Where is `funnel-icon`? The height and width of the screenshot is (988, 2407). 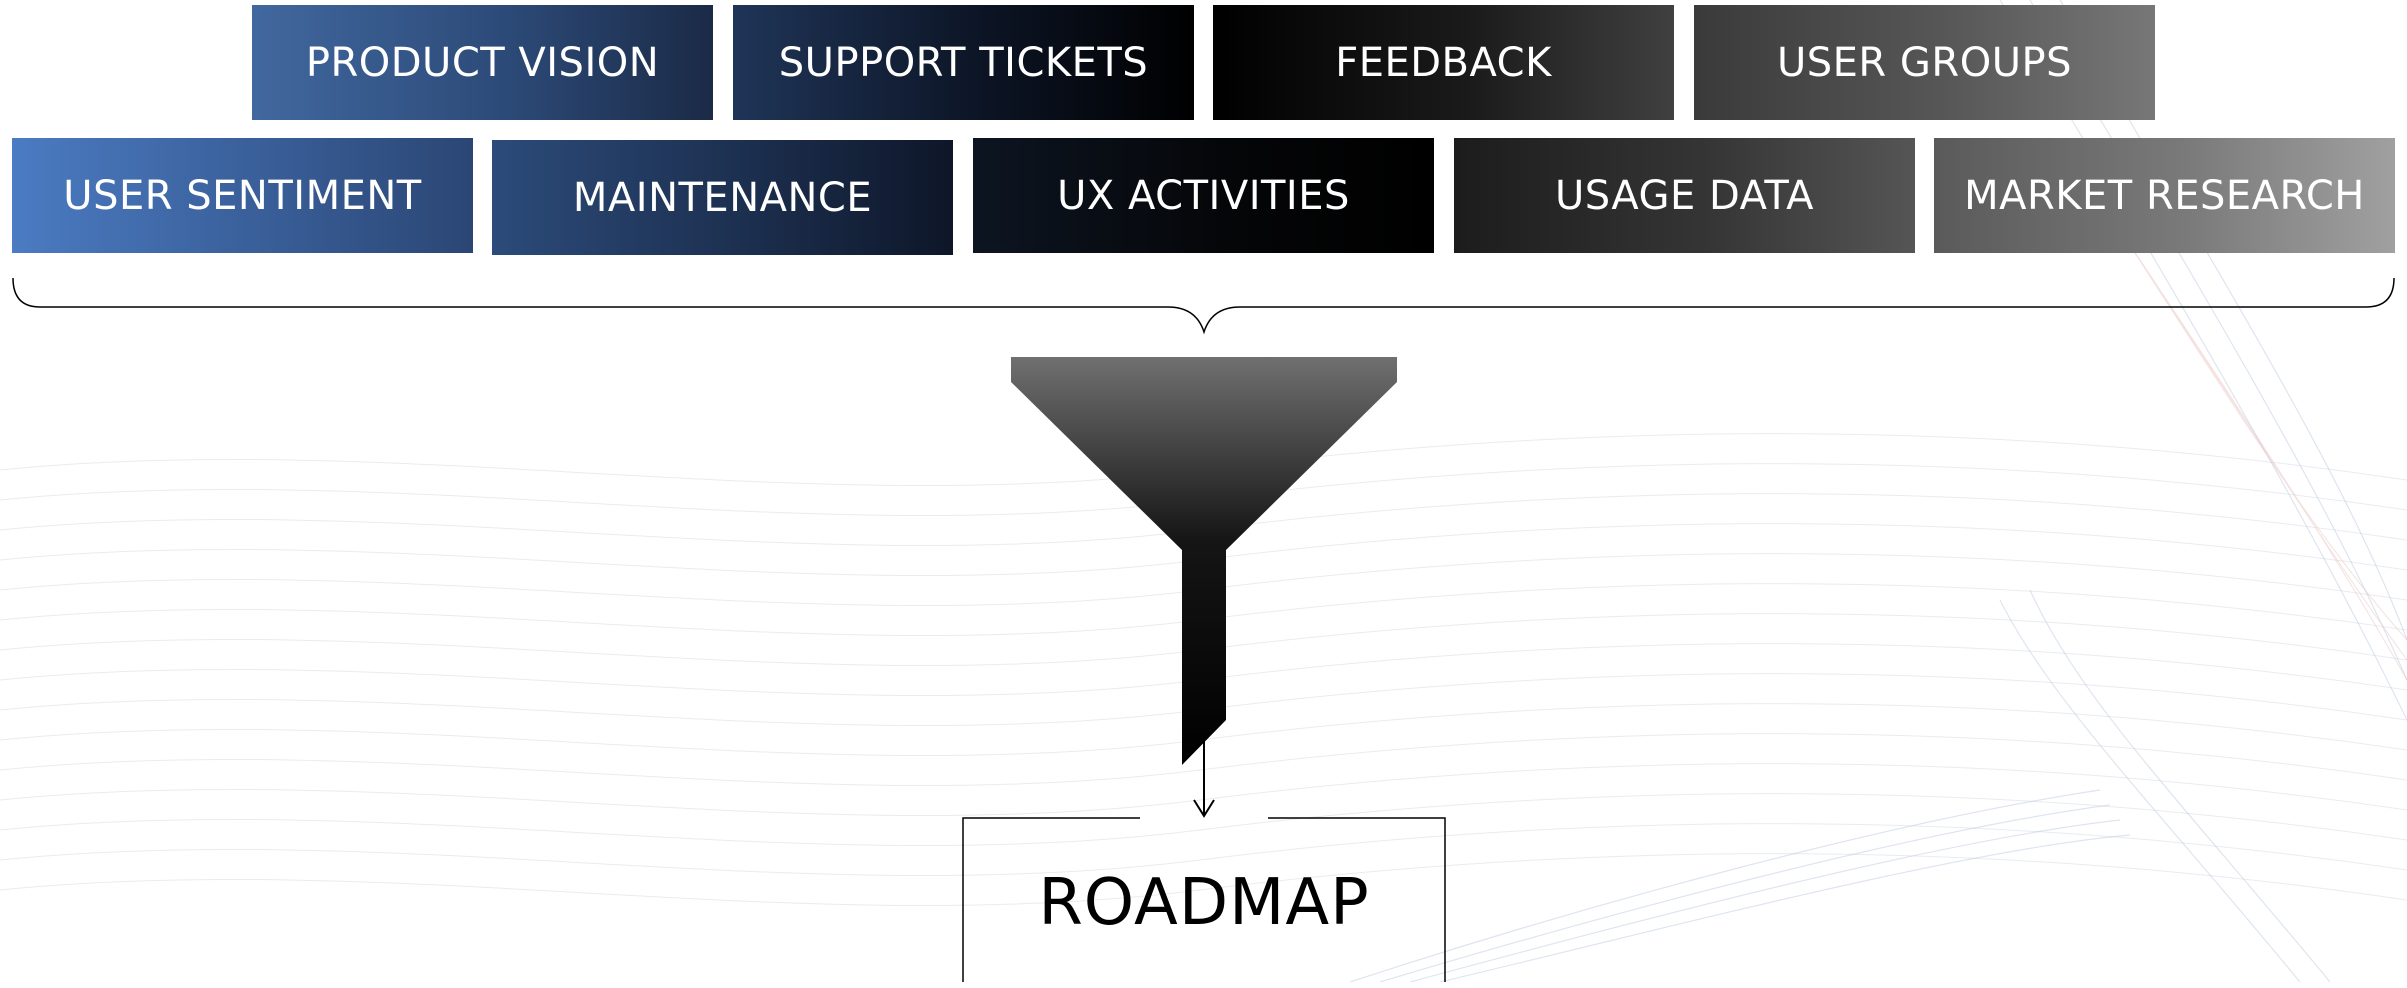
funnel-icon is located at coordinates (1204, 561).